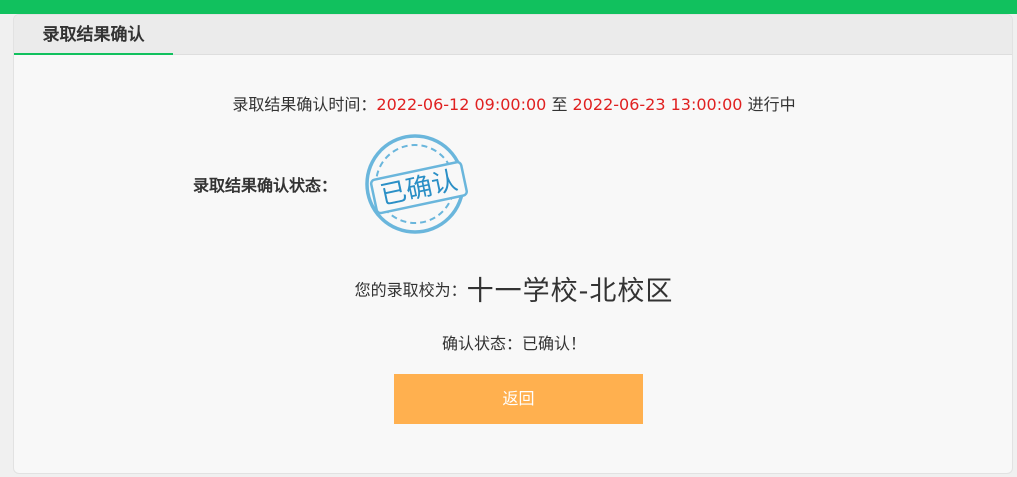  I want to click on back-button: 返回, so click(518, 399).